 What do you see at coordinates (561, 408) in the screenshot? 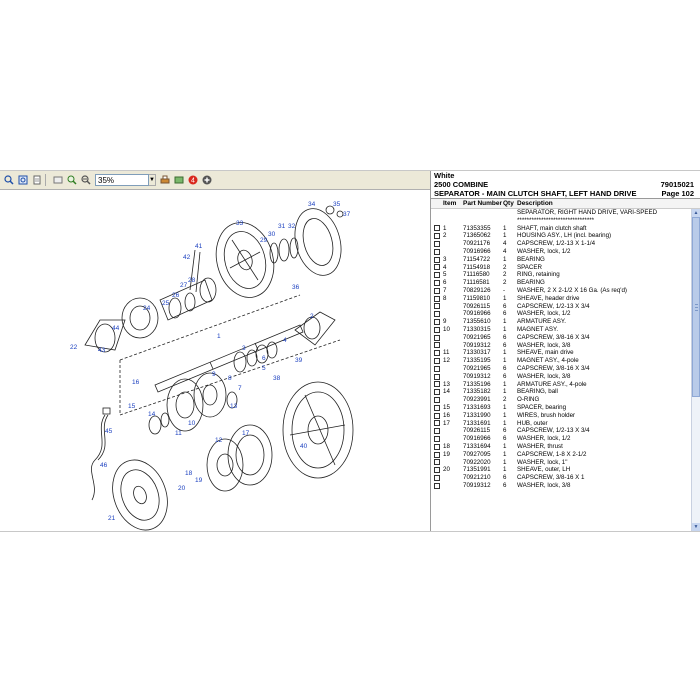
I see `table-row: 15 71331693 1 SPACER, bearing` at bounding box center [561, 408].